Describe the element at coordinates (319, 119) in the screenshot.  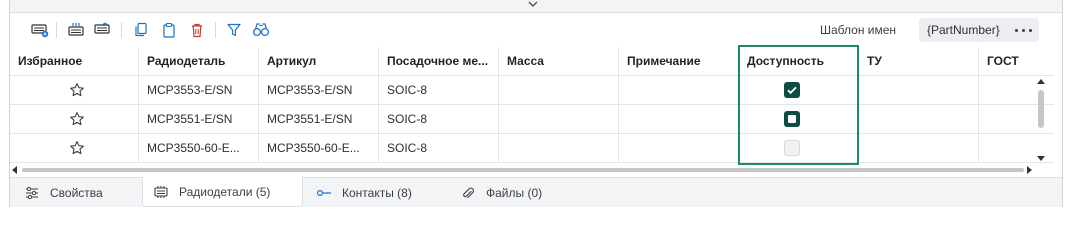
I see `article-cell: MCP3551-E/SN` at that location.